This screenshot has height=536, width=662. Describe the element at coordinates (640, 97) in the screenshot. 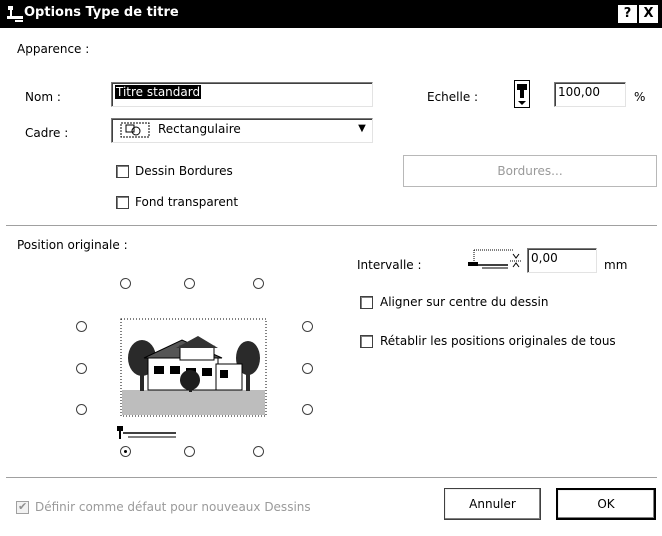

I see `scale-unit: %` at that location.